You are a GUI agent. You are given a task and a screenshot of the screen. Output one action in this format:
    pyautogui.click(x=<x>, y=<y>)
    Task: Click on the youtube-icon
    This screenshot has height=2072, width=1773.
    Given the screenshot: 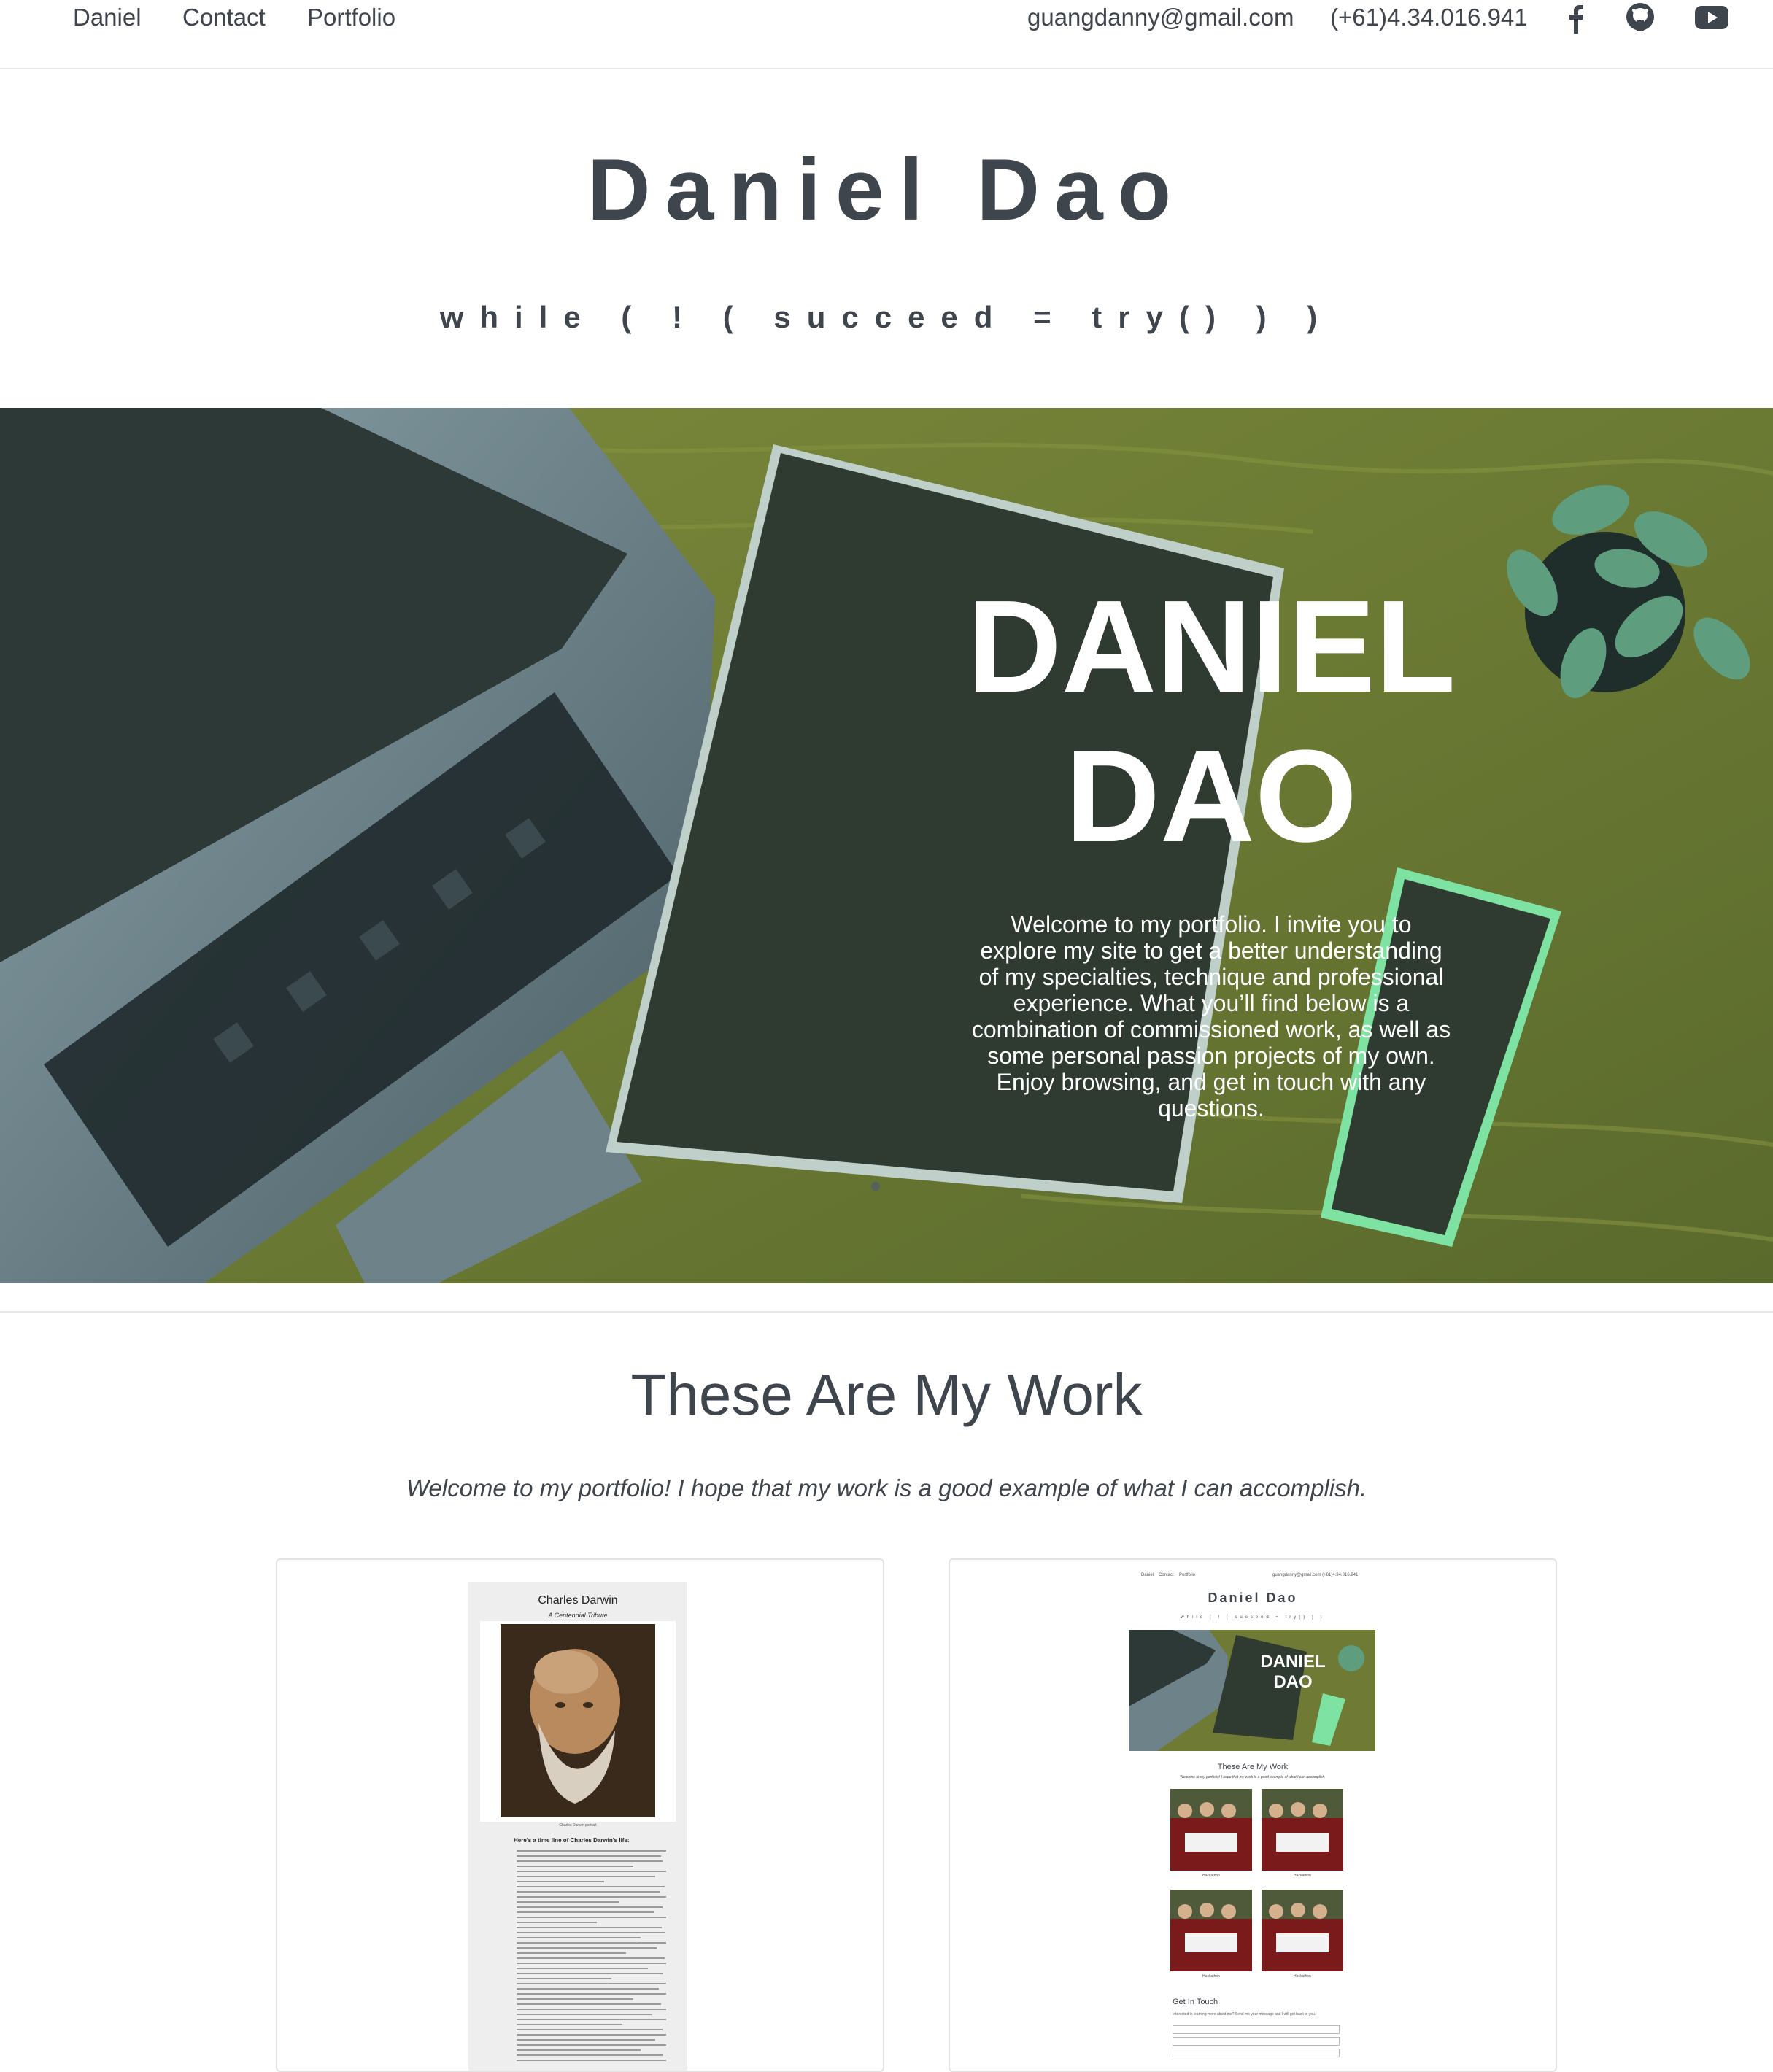 What is the action you would take?
    pyautogui.click(x=1710, y=17)
    